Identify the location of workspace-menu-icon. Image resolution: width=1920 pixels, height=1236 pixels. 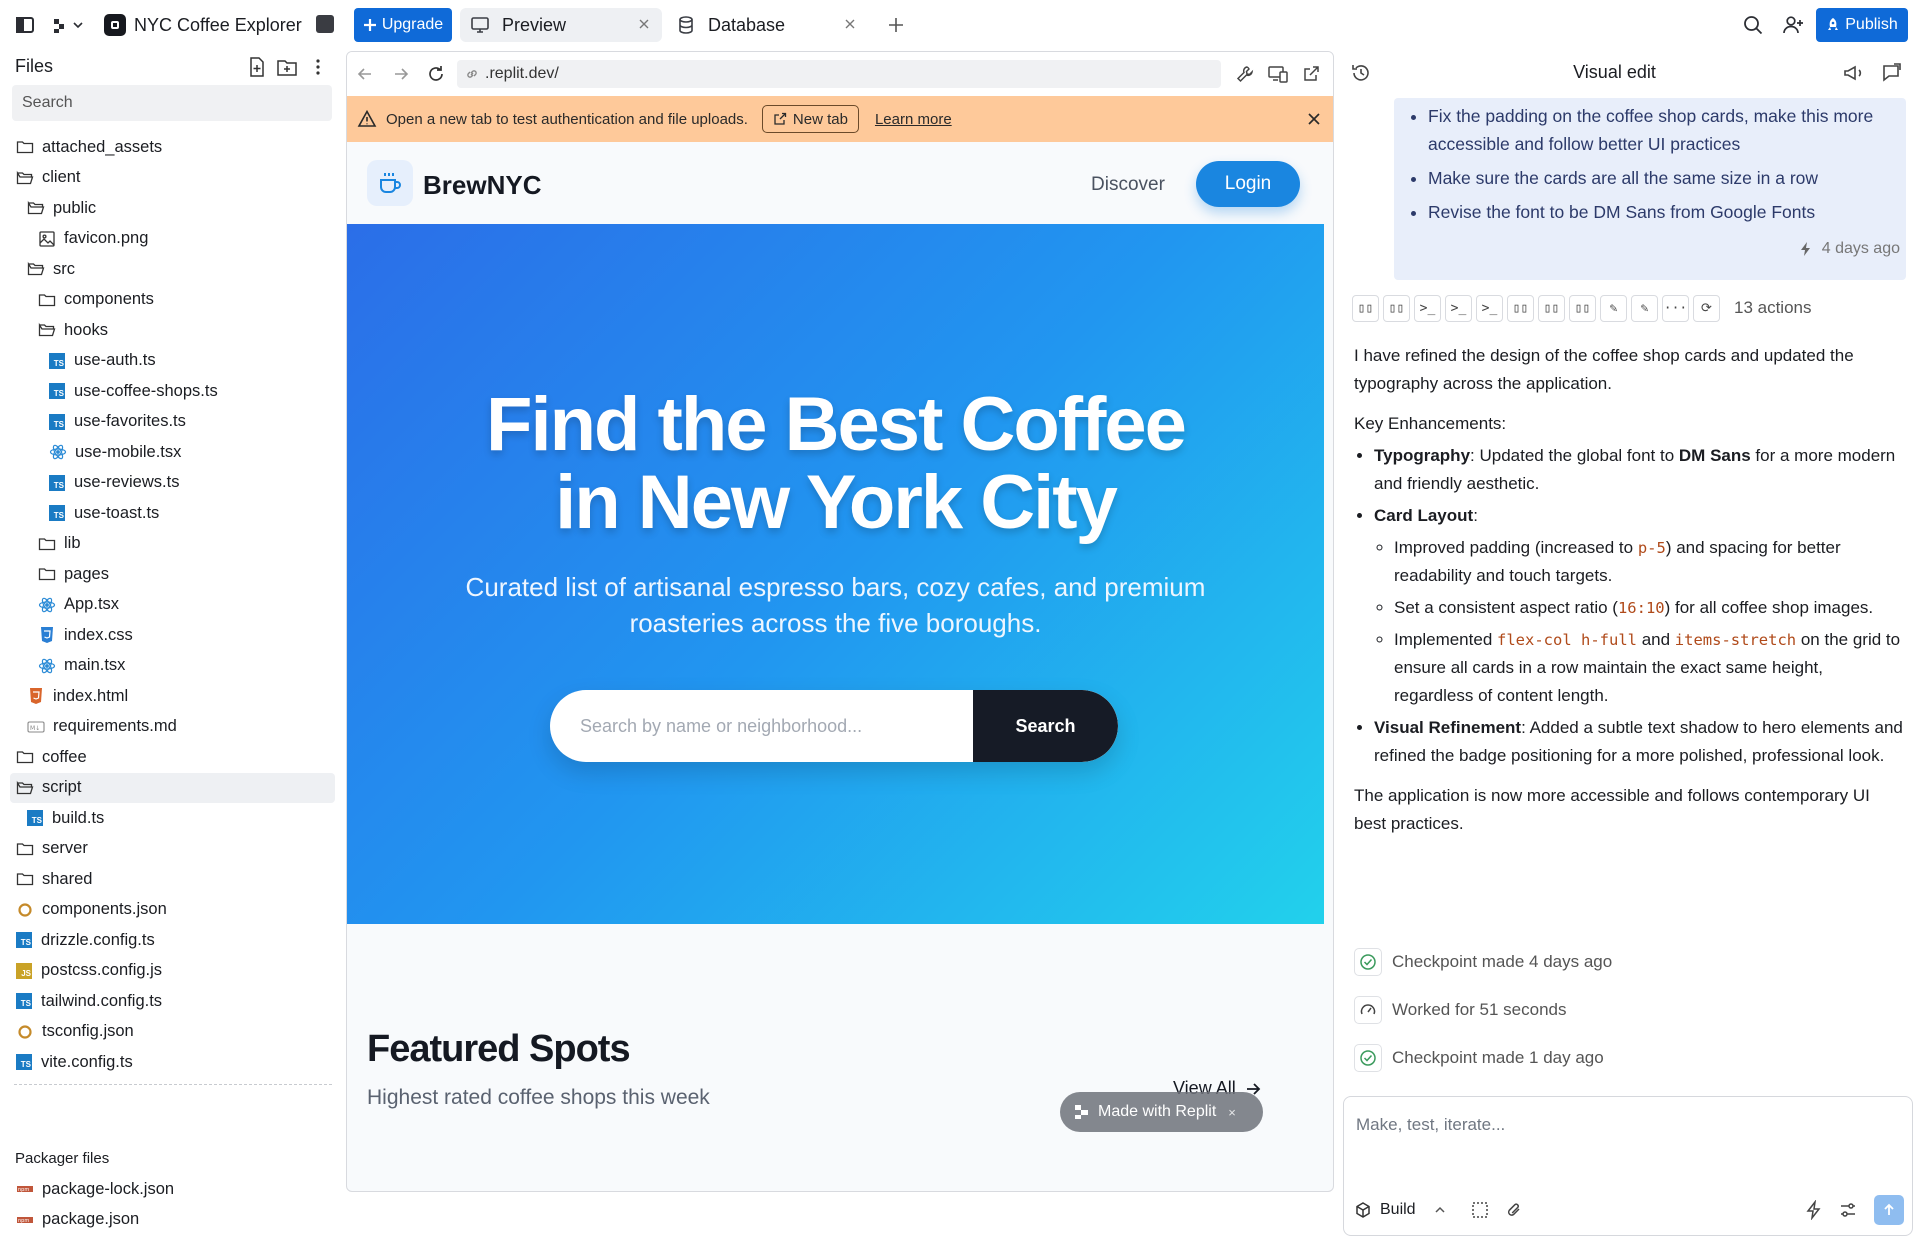
(69, 25).